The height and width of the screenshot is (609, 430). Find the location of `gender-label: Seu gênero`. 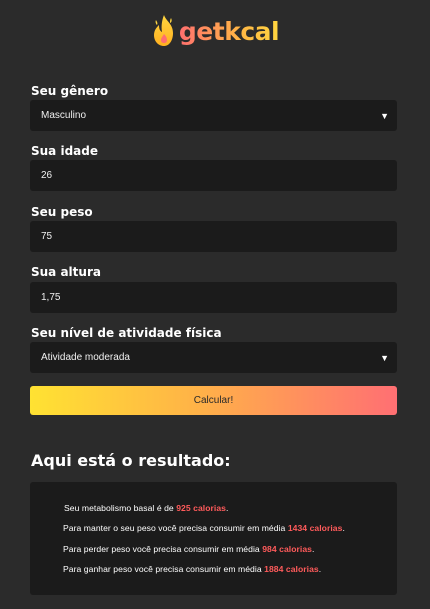

gender-label: Seu gênero is located at coordinates (70, 91).